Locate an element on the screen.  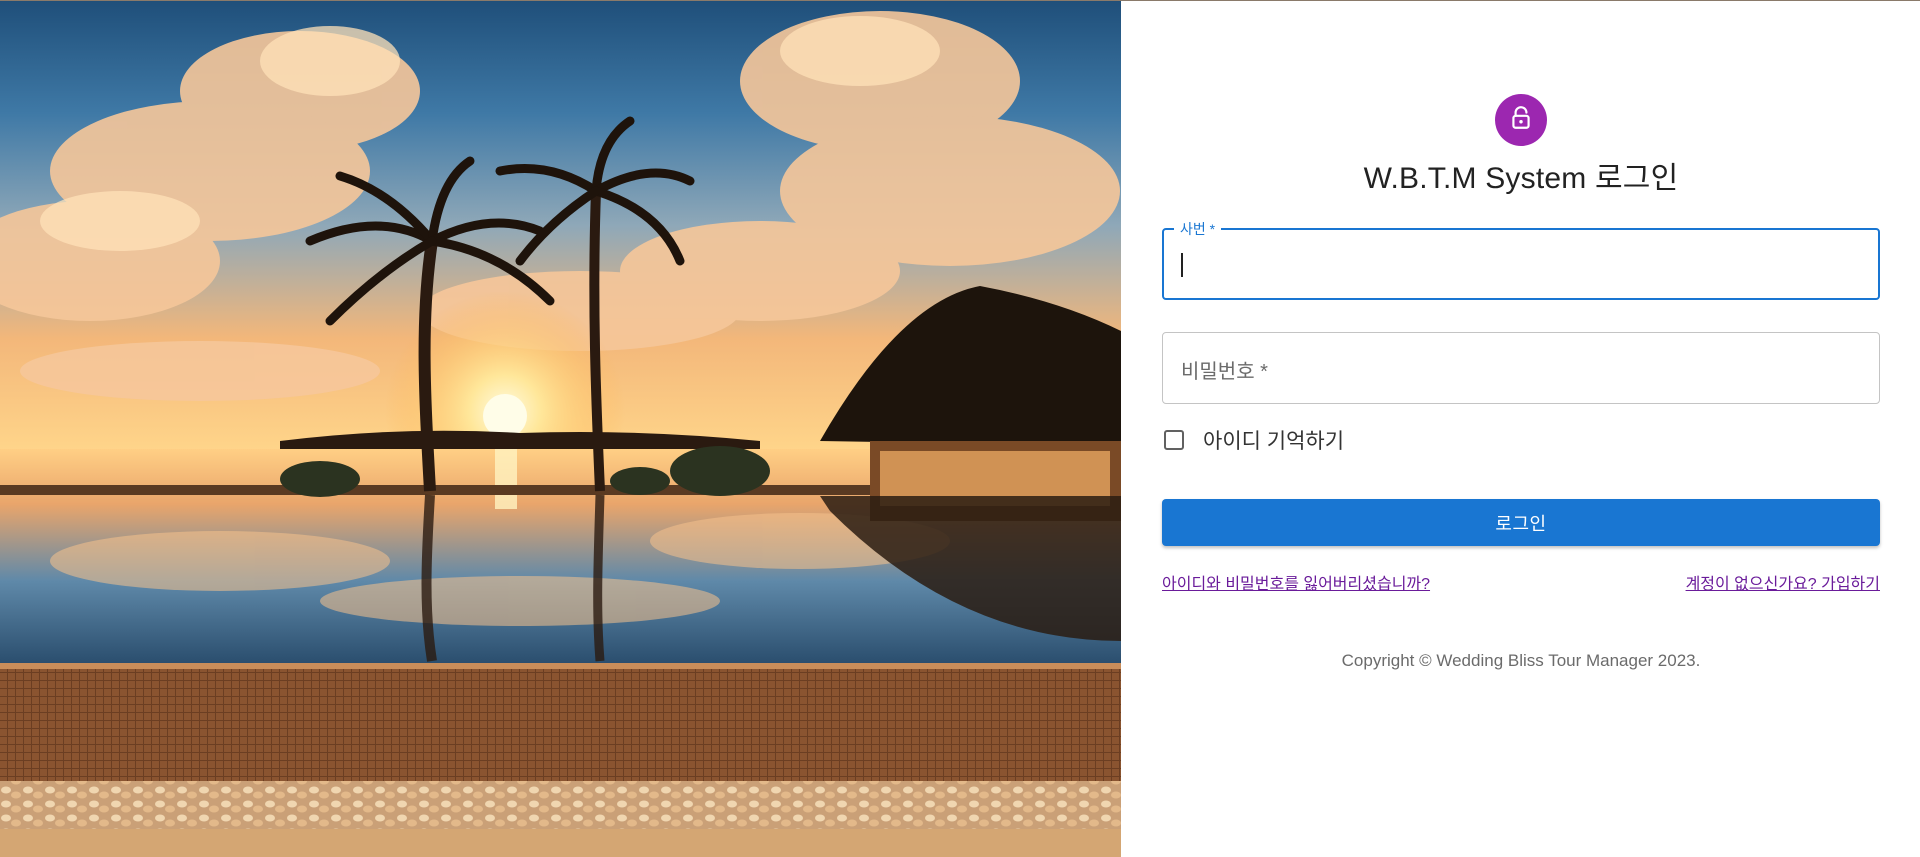
remember-id-checkbox is located at coordinates (1174, 440).